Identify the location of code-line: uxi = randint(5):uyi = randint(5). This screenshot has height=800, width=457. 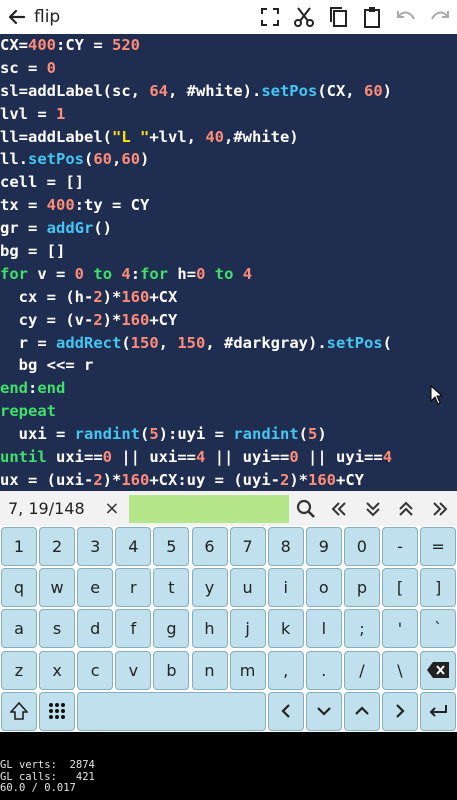
(228, 434).